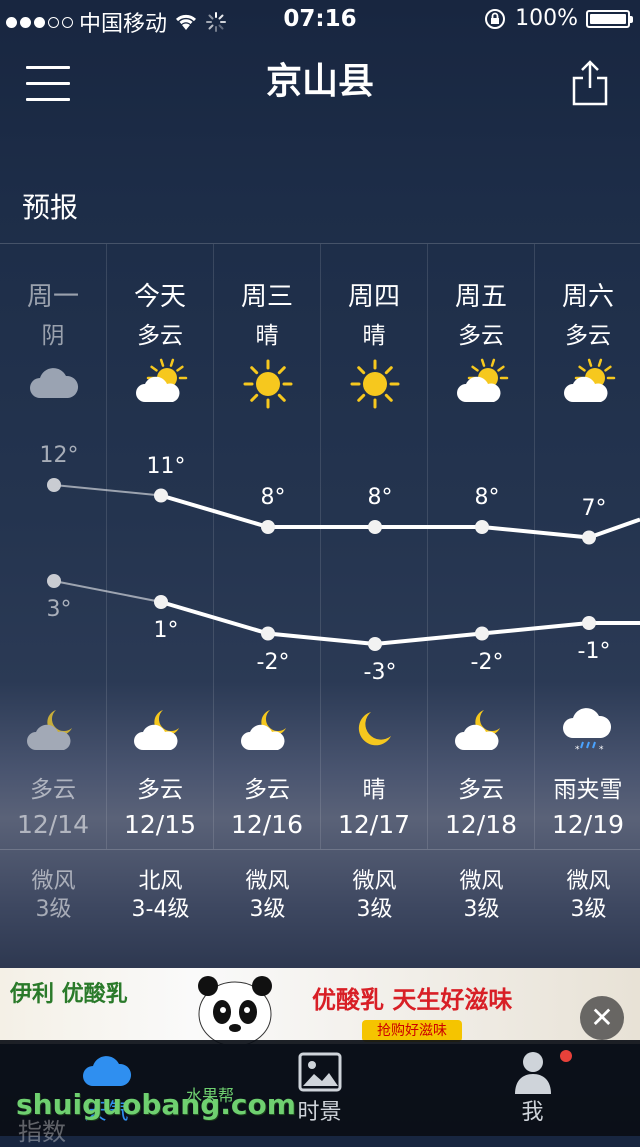 The image size is (640, 1147). Describe the element at coordinates (59, 609) in the screenshot. I see `low-temp-label: 3°` at that location.